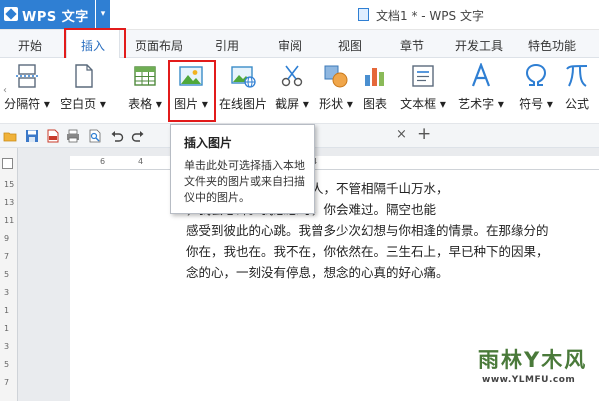  What do you see at coordinates (292, 104) in the screenshot?
I see `screenshot-label: 截屏 ▾` at bounding box center [292, 104].